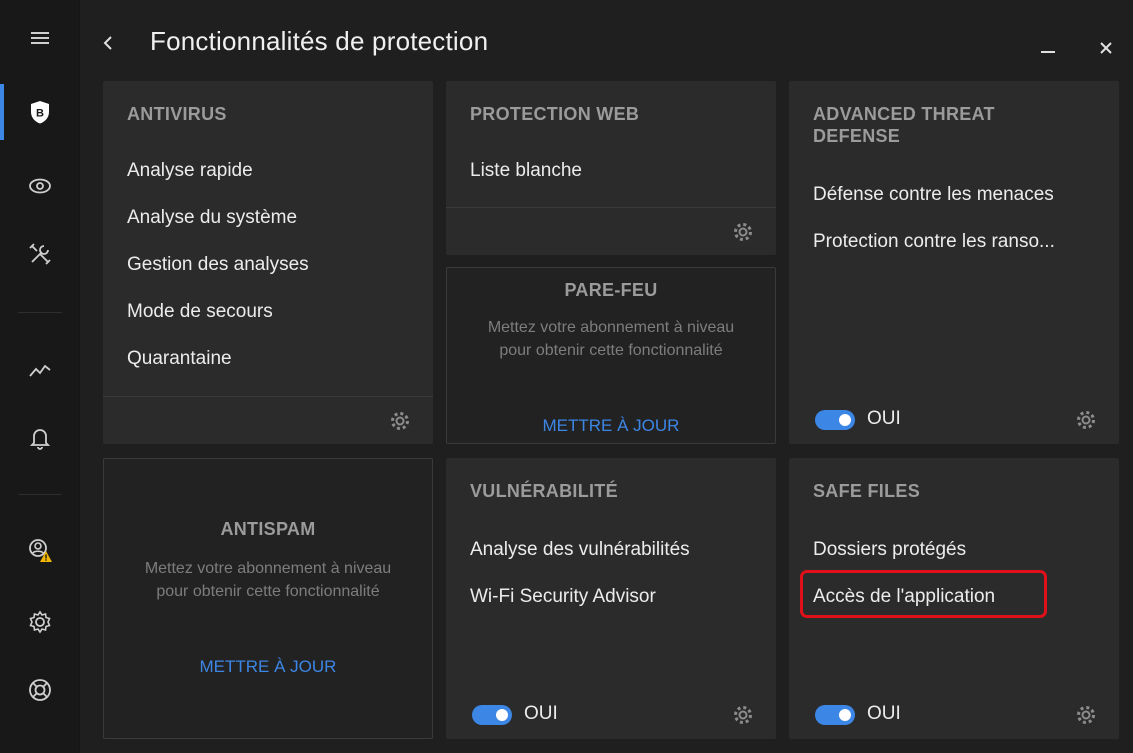 Image resolution: width=1133 pixels, height=753 pixels. I want to click on sidebar-item-protection: B, so click(40, 112).